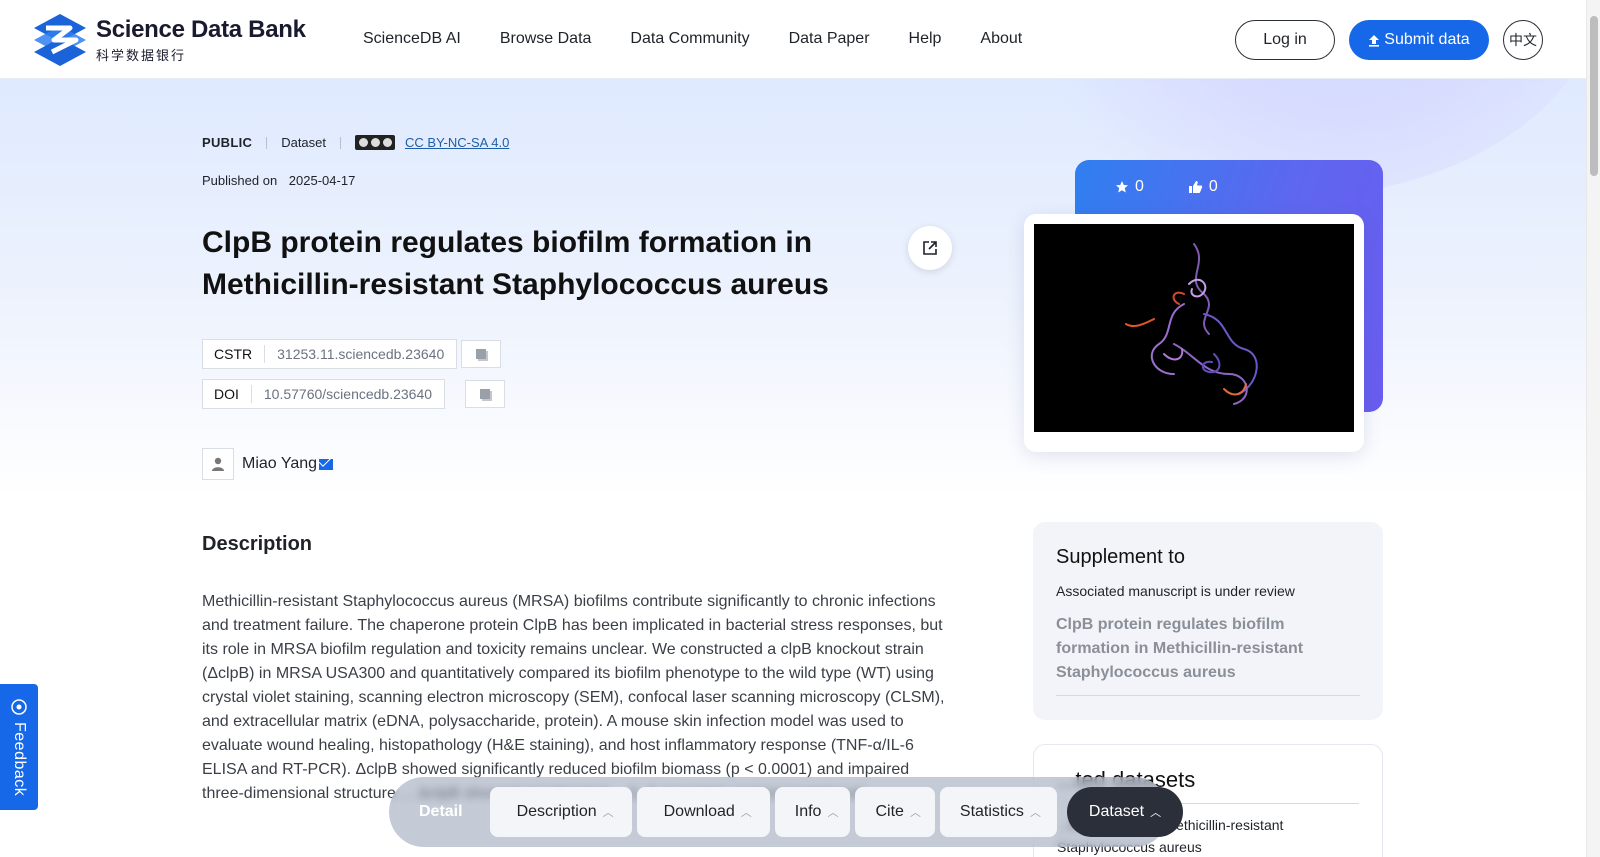 The height and width of the screenshot is (857, 1600). I want to click on license-link: CC BY-NC-SA 4.0, so click(457, 142).